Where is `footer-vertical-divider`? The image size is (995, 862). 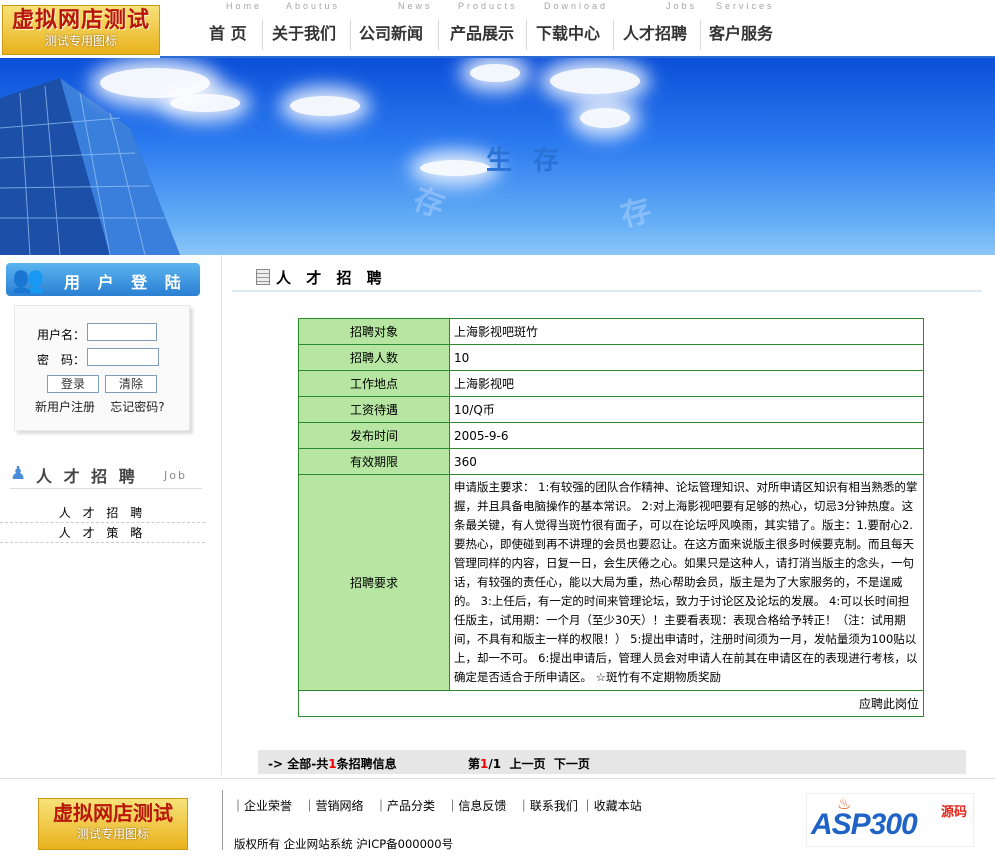 footer-vertical-divider is located at coordinates (222, 820).